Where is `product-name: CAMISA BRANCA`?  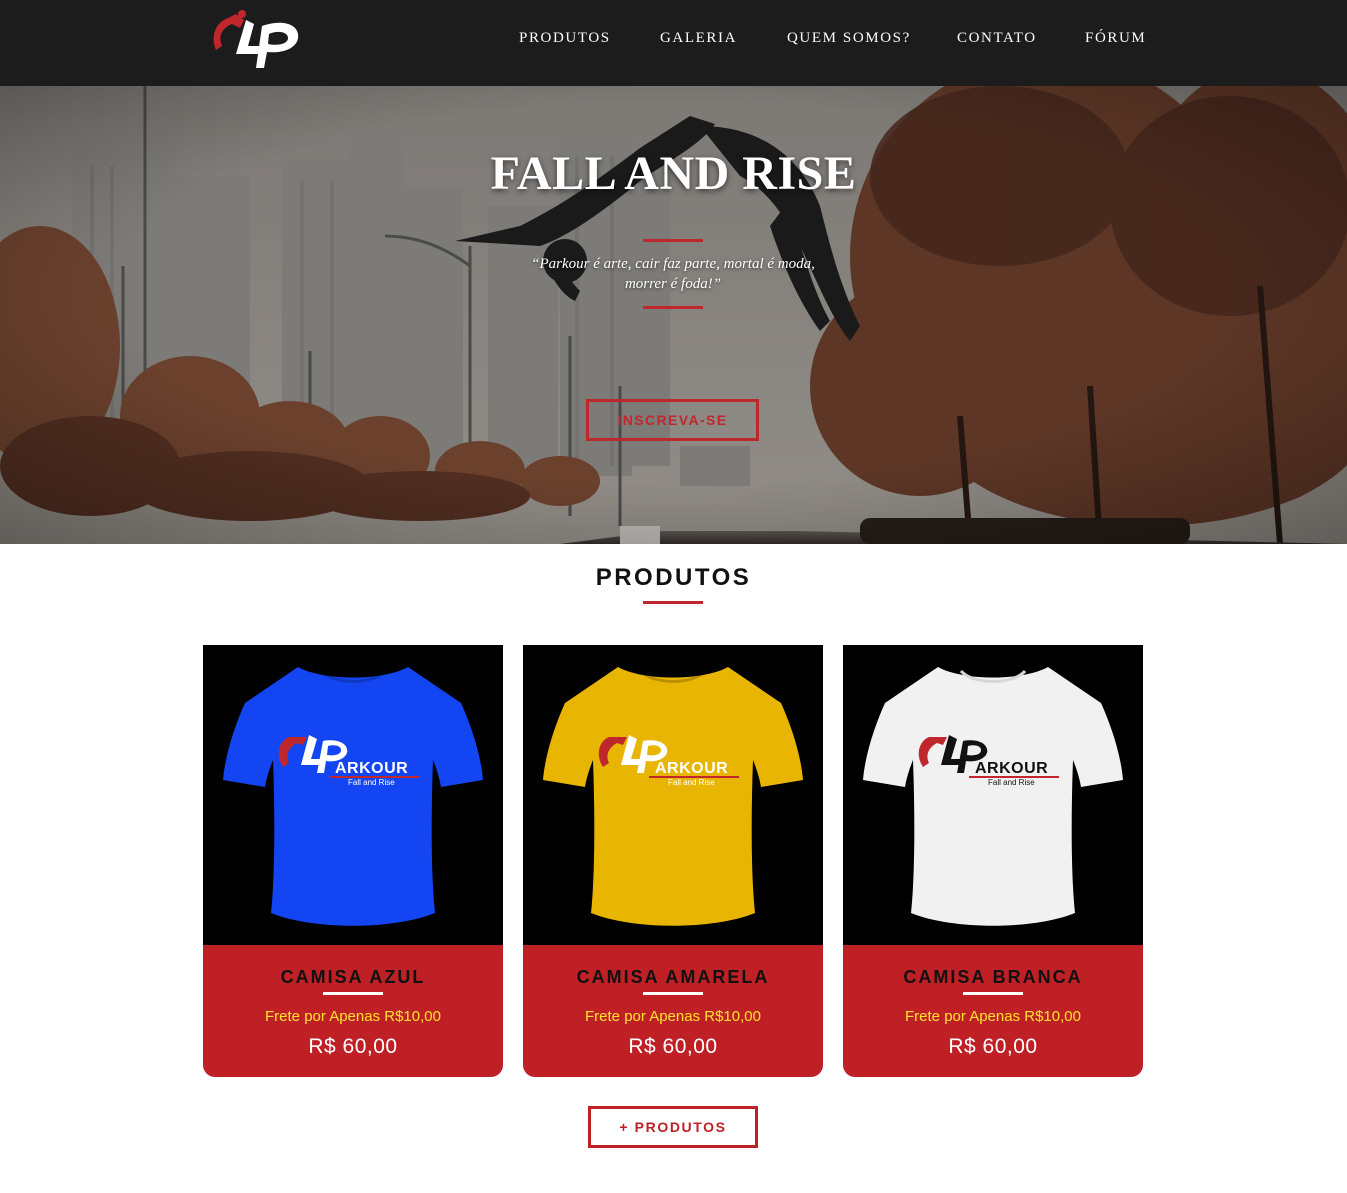 product-name: CAMISA BRANCA is located at coordinates (993, 977).